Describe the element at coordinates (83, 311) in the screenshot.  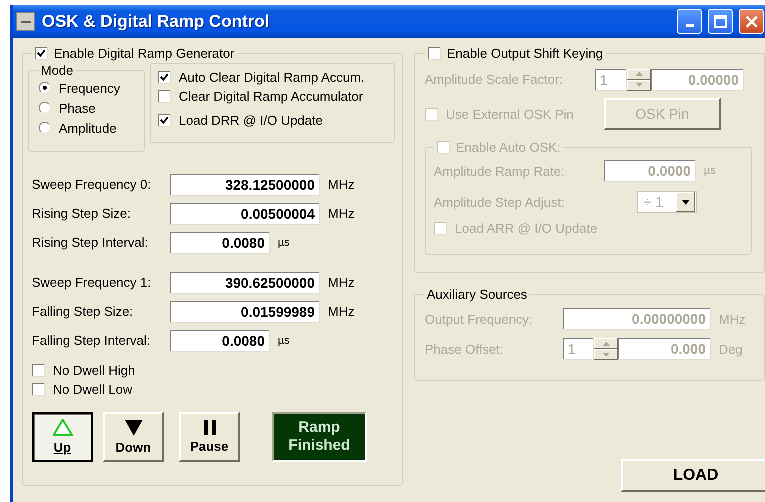
I see `field-label: Falling Step Size:` at that location.